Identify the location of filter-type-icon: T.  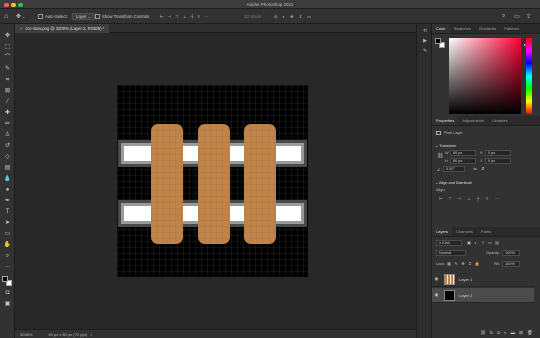
(483, 242).